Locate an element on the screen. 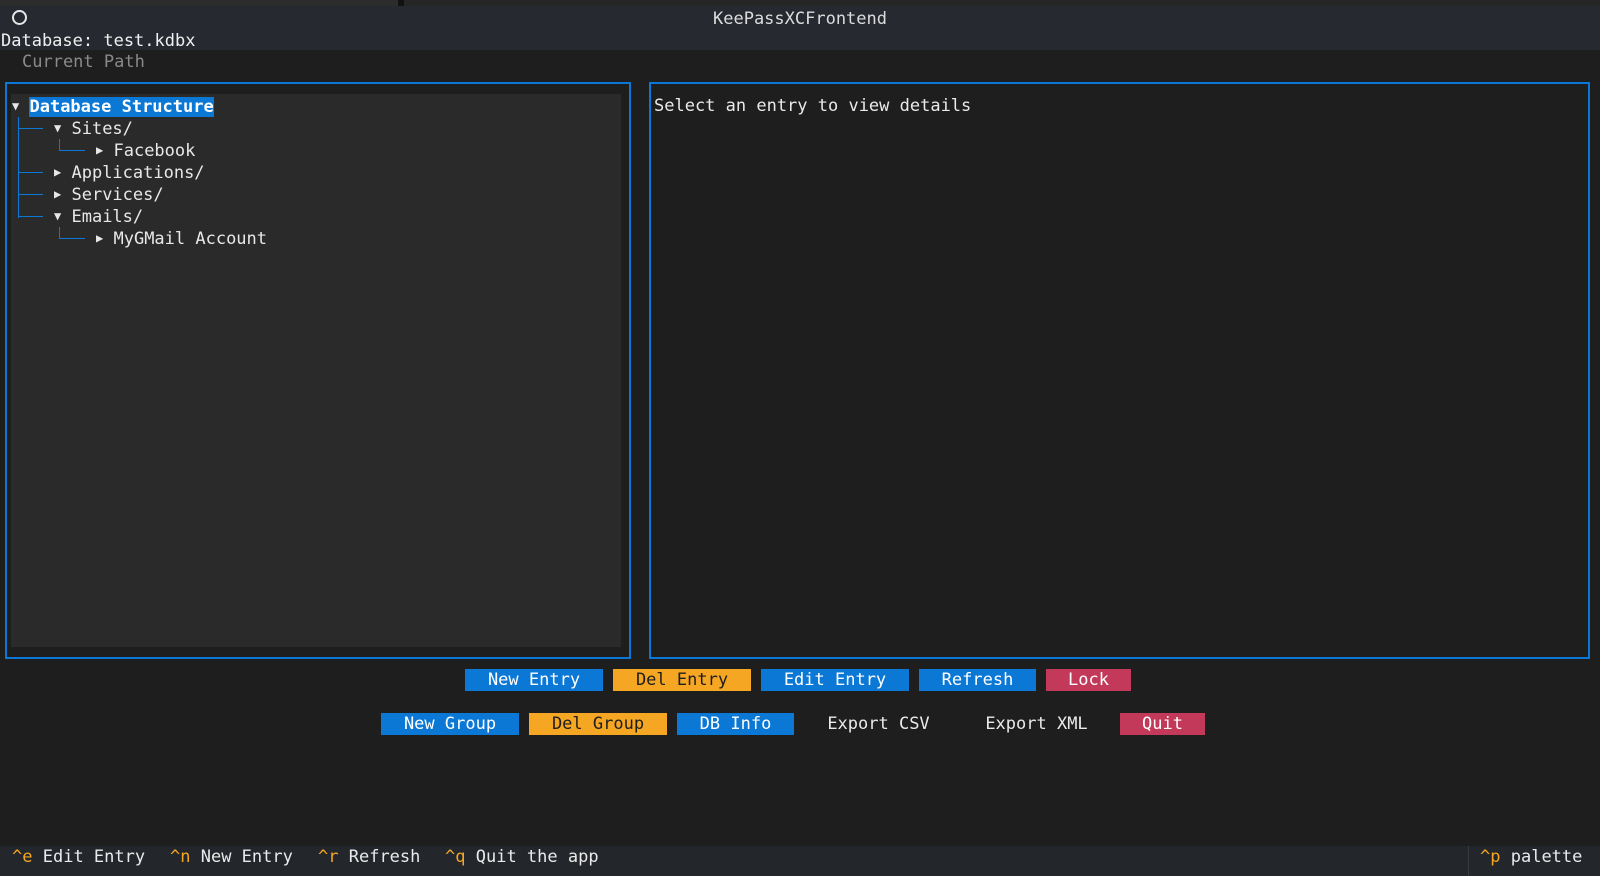 The height and width of the screenshot is (876, 1600). tree-guide-services is located at coordinates (30, 194).